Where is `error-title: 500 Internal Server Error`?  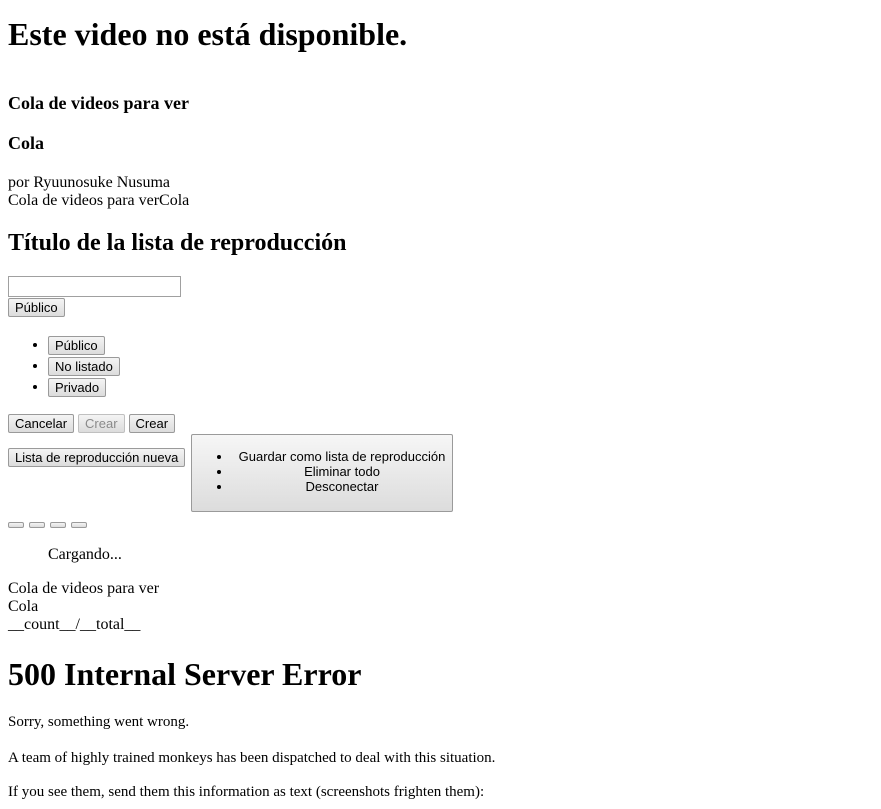
error-title: 500 Internal Server Error is located at coordinates (185, 674).